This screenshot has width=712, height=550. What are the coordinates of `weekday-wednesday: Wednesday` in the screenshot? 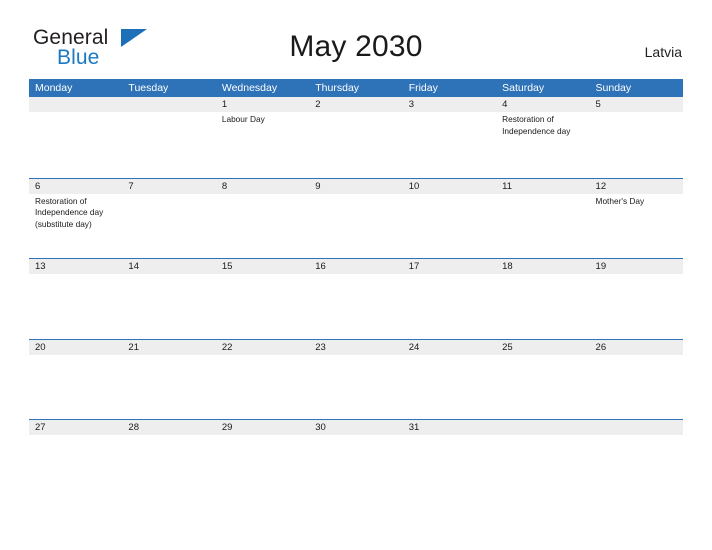 It's located at (249, 88).